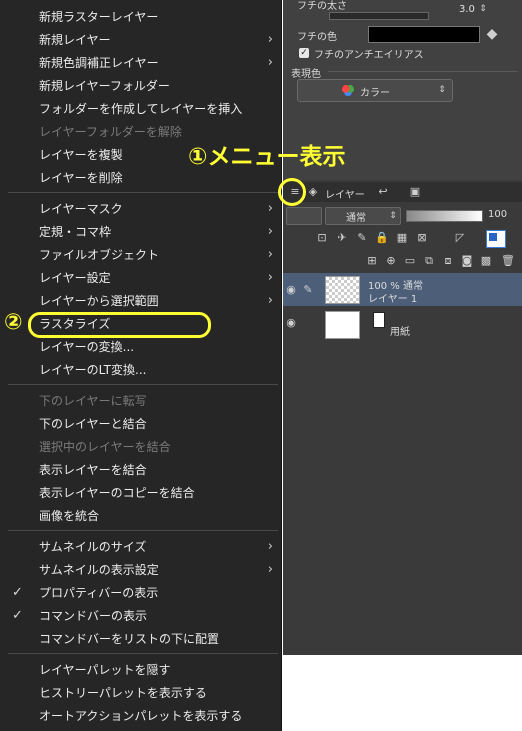 The height and width of the screenshot is (731, 522). What do you see at coordinates (345, 194) in the screenshot?
I see `tab-layer: レイヤー` at bounding box center [345, 194].